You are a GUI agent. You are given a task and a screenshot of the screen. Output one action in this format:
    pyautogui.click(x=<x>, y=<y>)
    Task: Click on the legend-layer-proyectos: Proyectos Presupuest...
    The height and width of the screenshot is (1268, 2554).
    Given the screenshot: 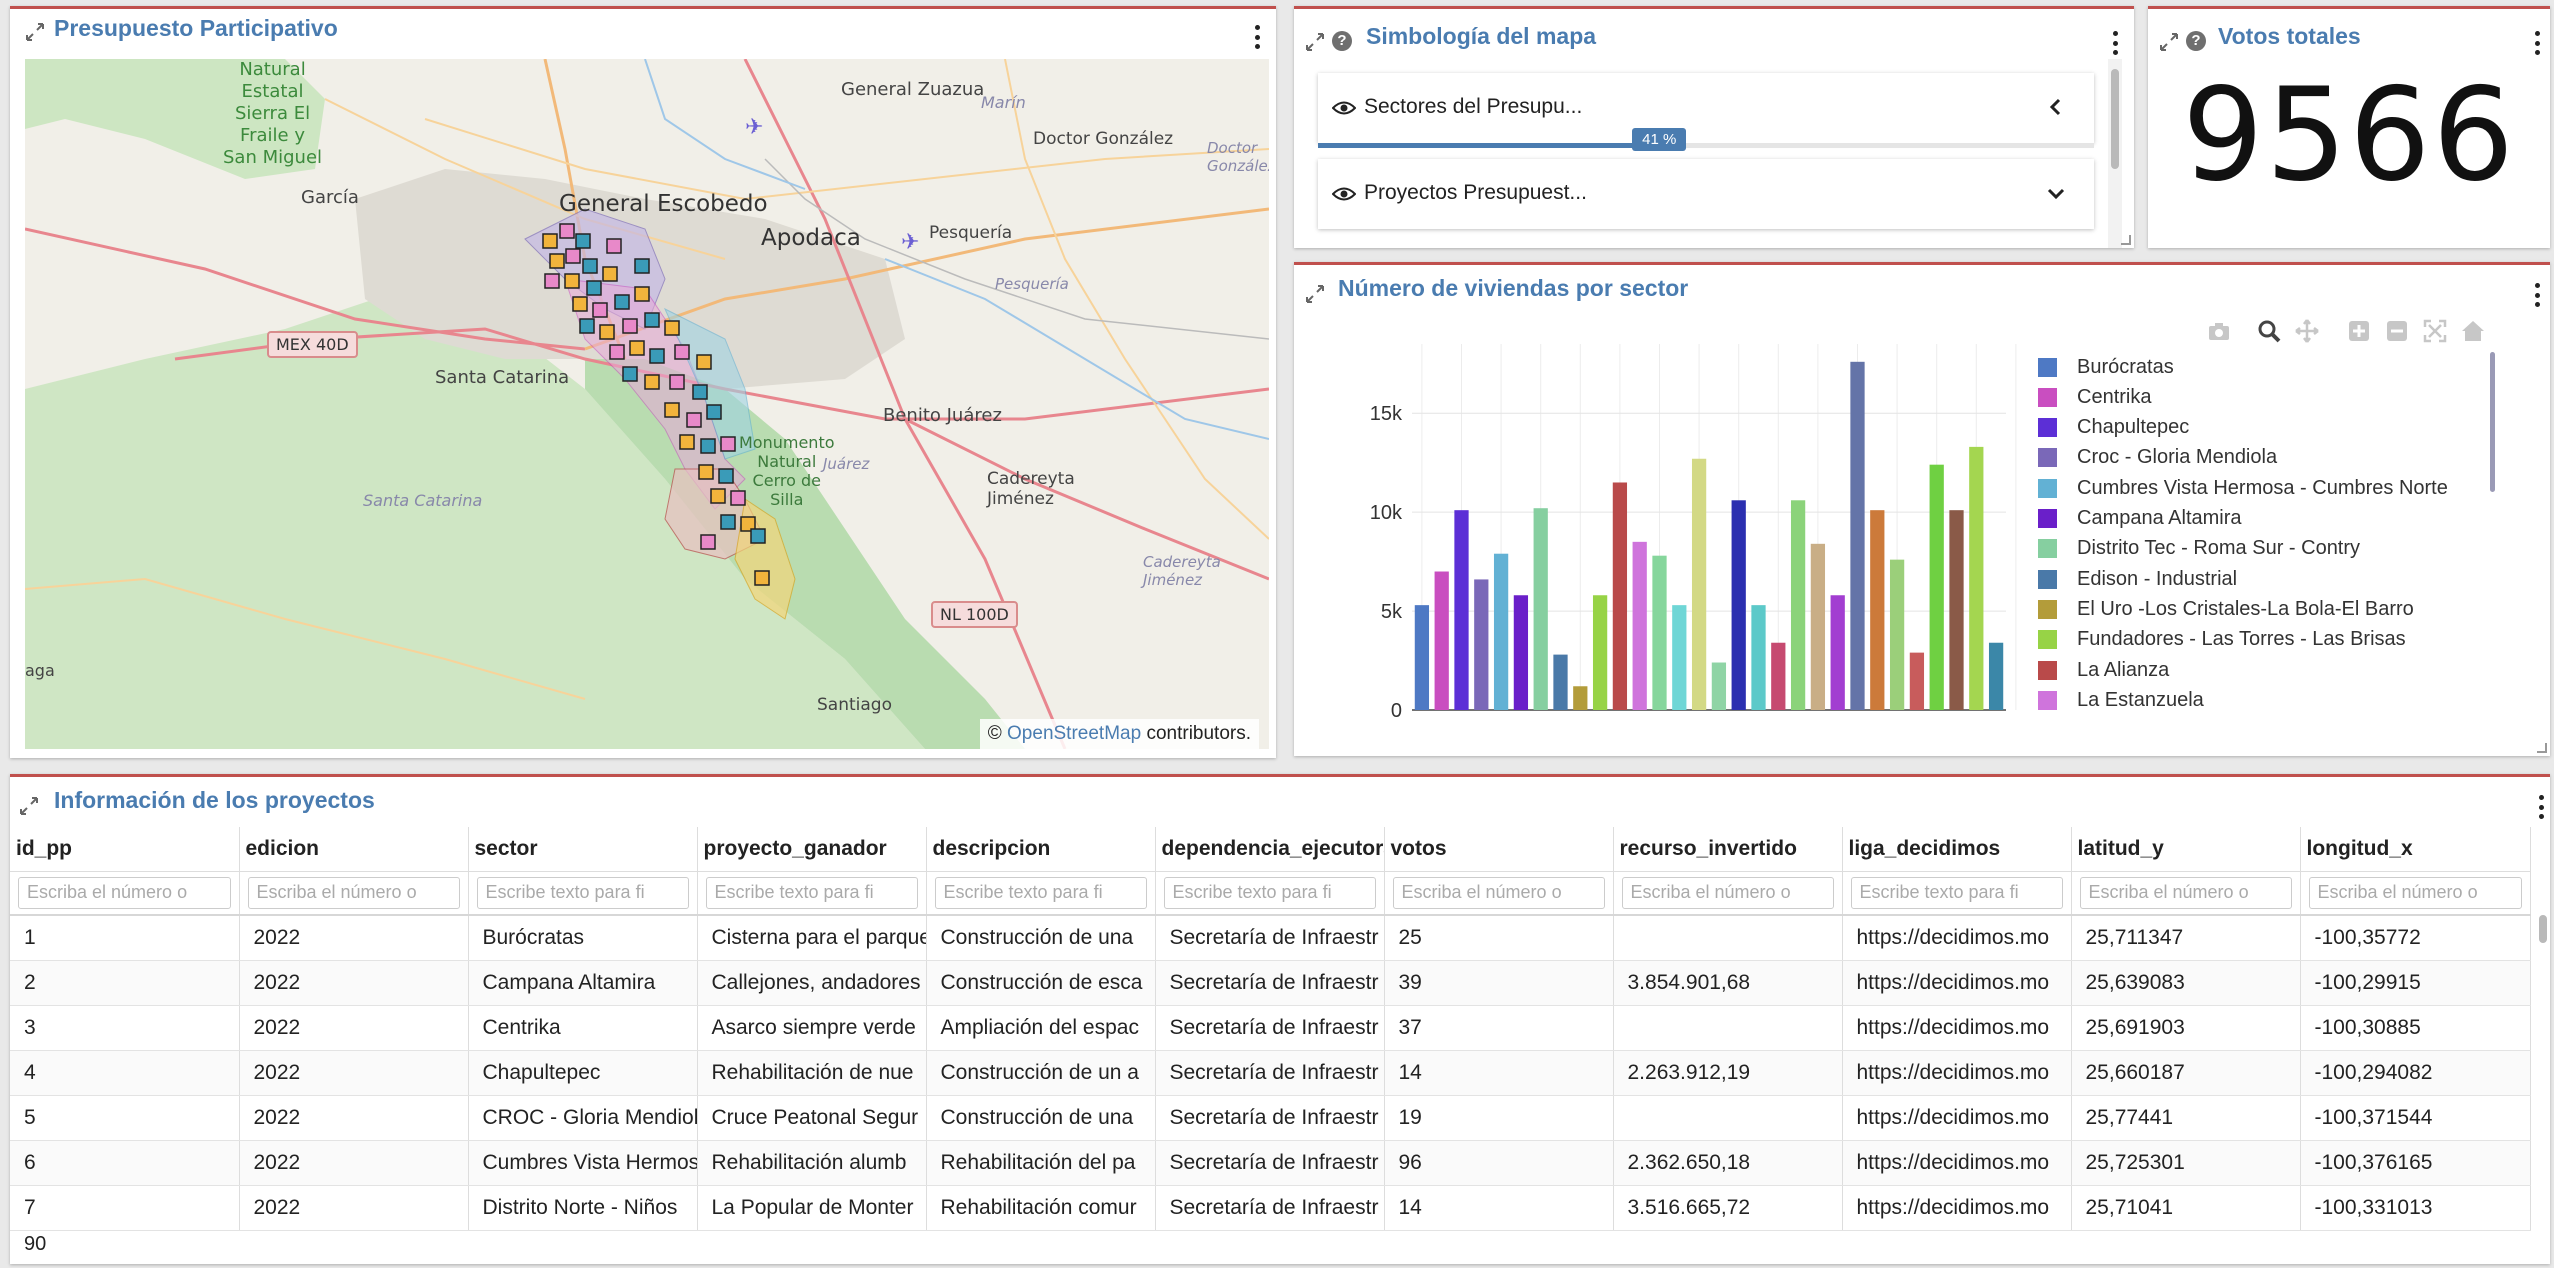 What is the action you would take?
    pyautogui.click(x=1706, y=194)
    